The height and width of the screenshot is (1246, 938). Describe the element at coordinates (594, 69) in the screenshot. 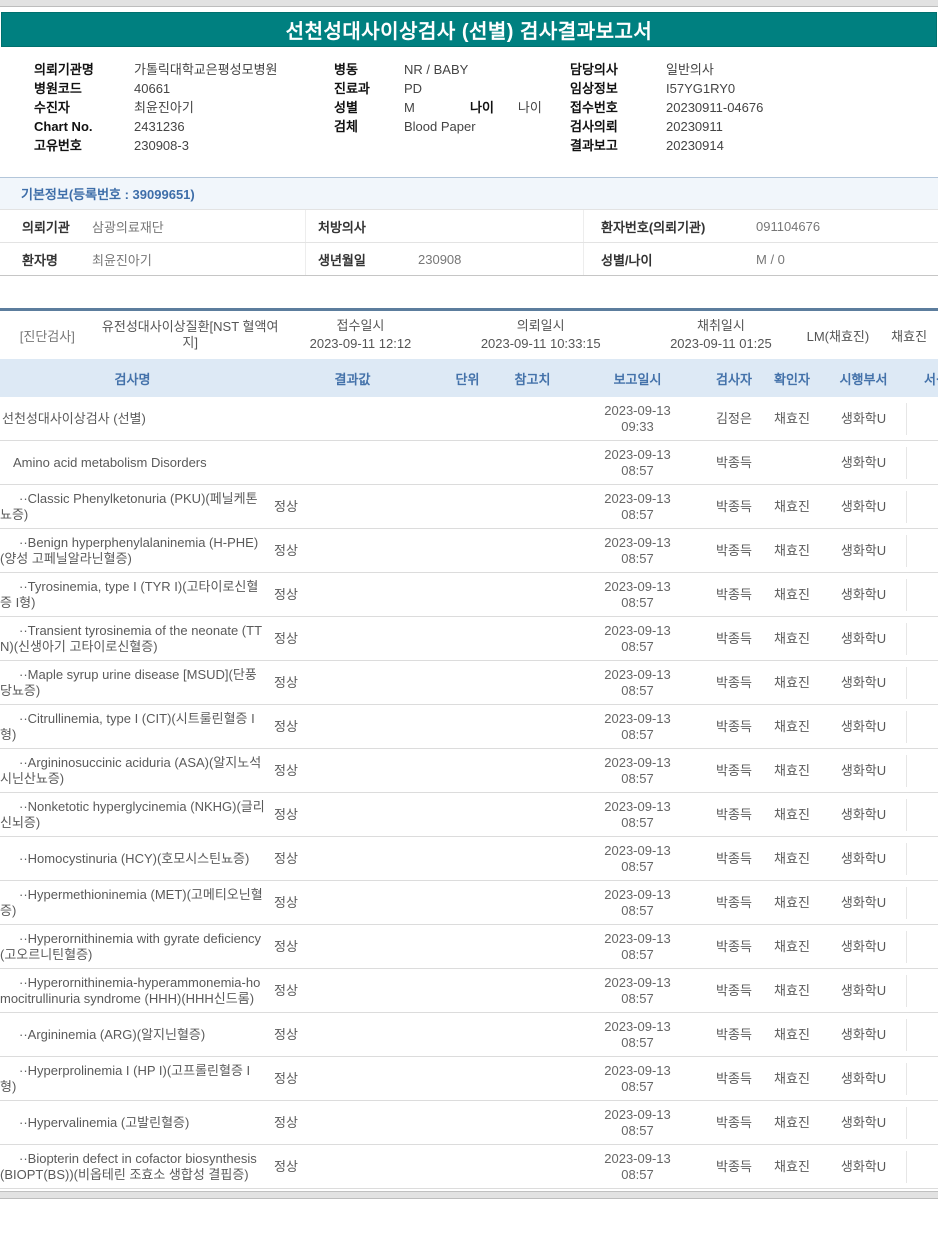

I see `info-label: 담당의사` at that location.